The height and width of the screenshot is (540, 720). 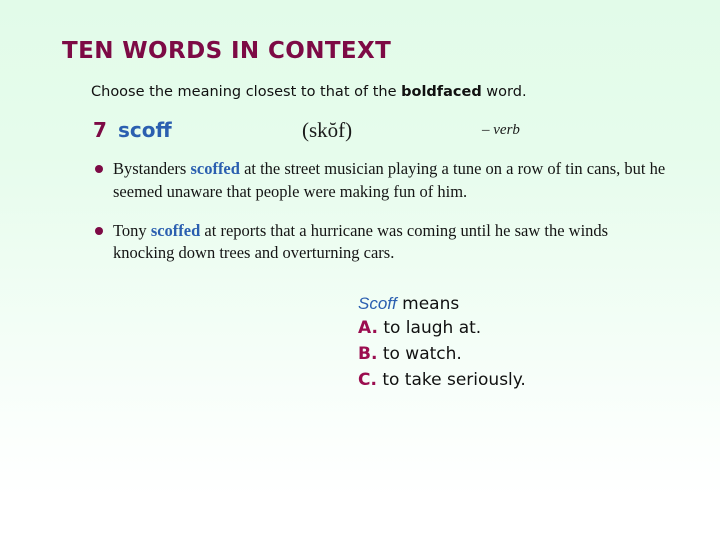 I want to click on page-title: TEN WORDS IN CONTEXT, so click(x=227, y=51).